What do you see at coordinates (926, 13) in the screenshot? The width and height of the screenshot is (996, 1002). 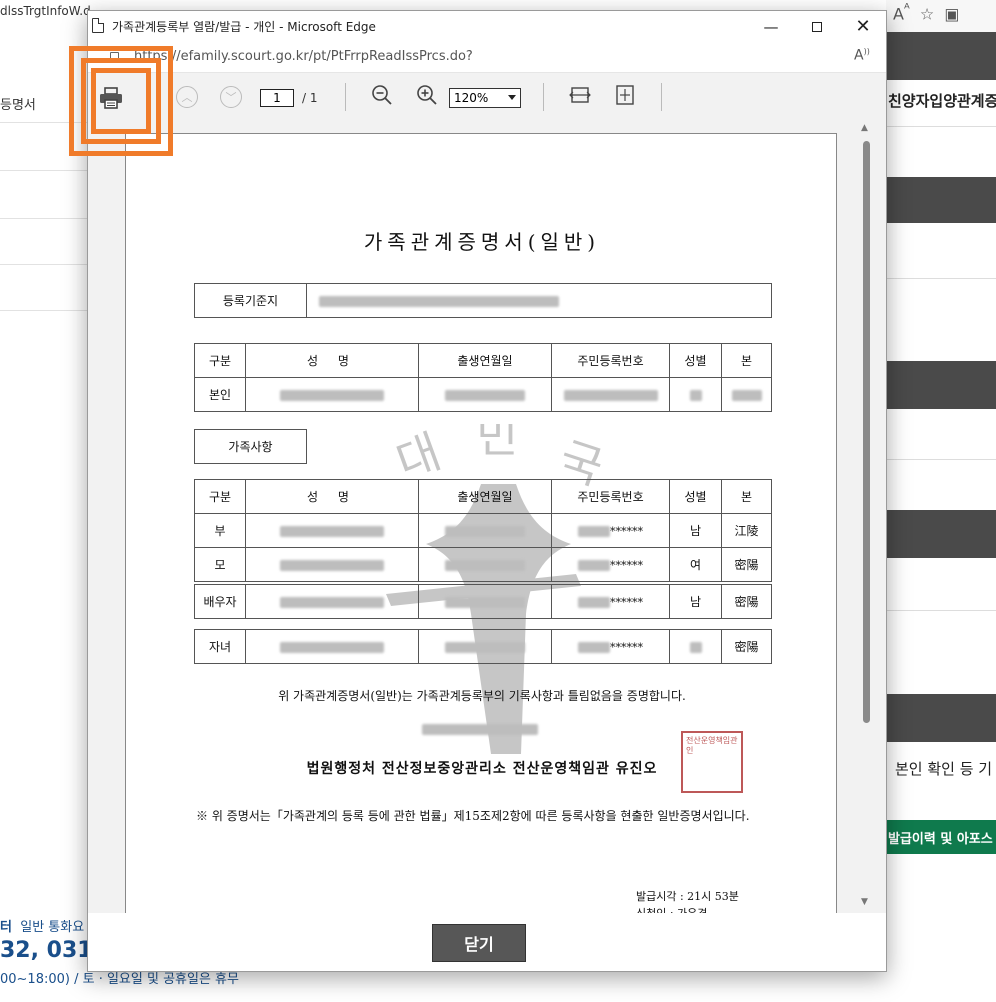 I see `background-browser-icons: Aᴬ ☆ ▣` at bounding box center [926, 13].